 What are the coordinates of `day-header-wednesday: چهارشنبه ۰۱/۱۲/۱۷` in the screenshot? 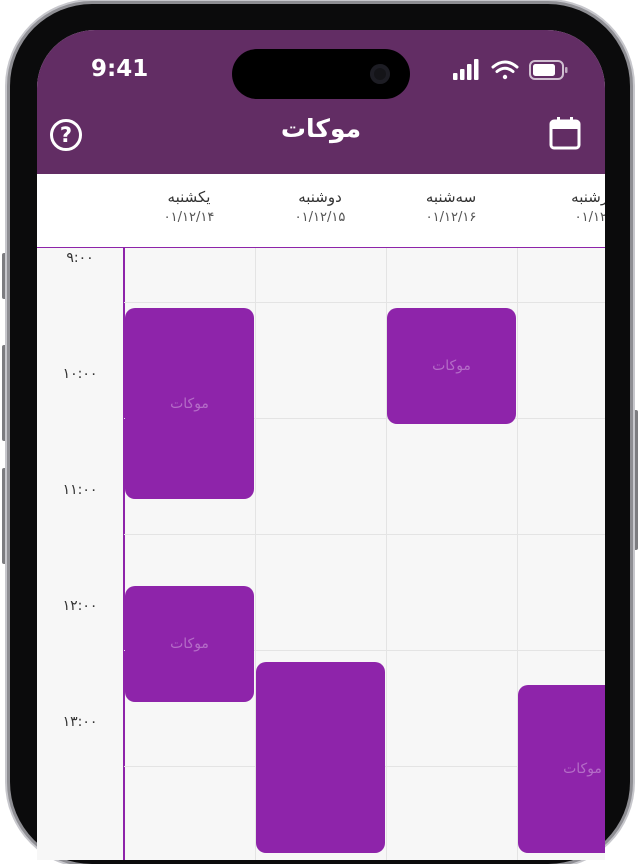 It's located at (570, 206).